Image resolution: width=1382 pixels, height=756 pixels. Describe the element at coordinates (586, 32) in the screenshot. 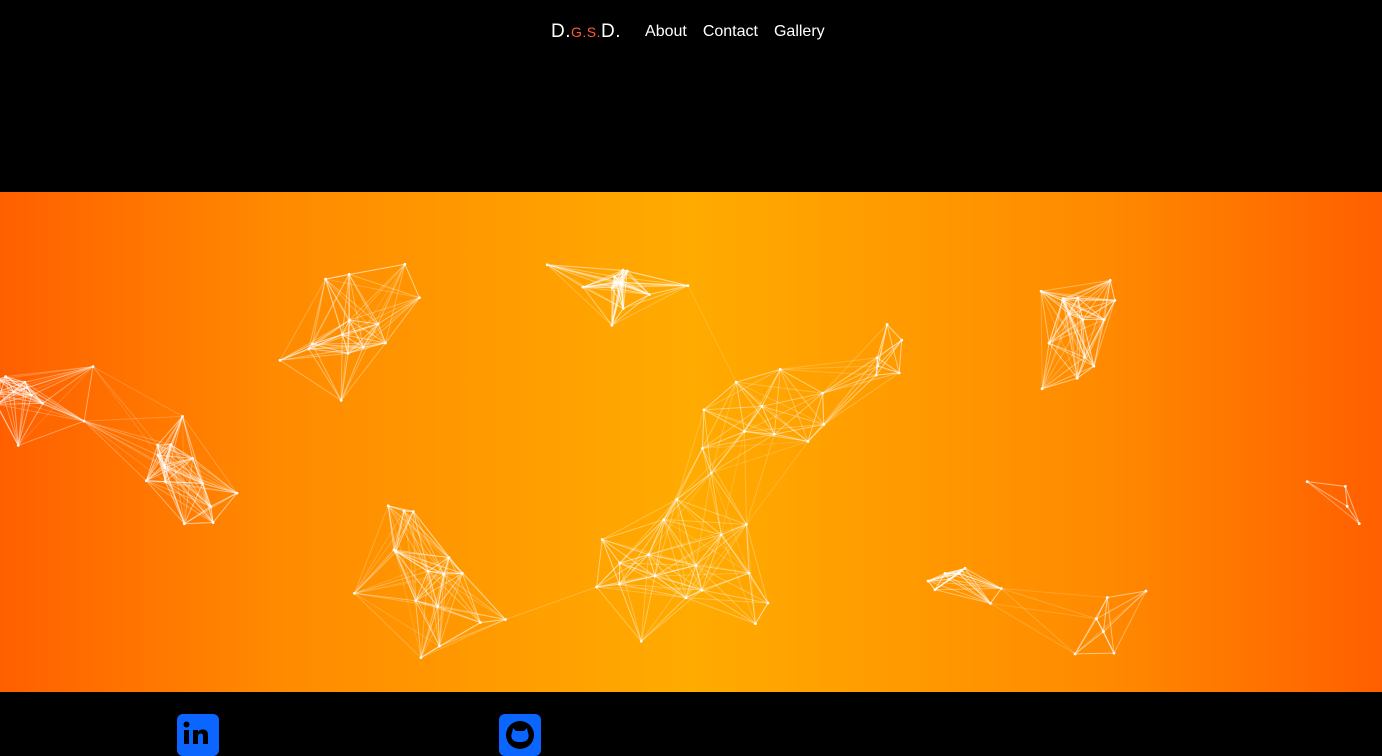

I see `brand-logo: D.G.S.D.` at that location.